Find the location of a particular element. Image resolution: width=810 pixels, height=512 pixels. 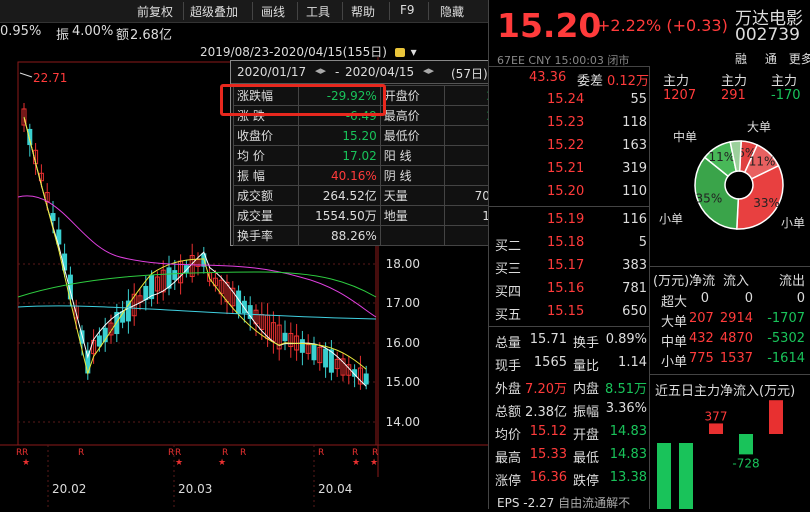

bid-price: 15.17 is located at coordinates (565, 265).